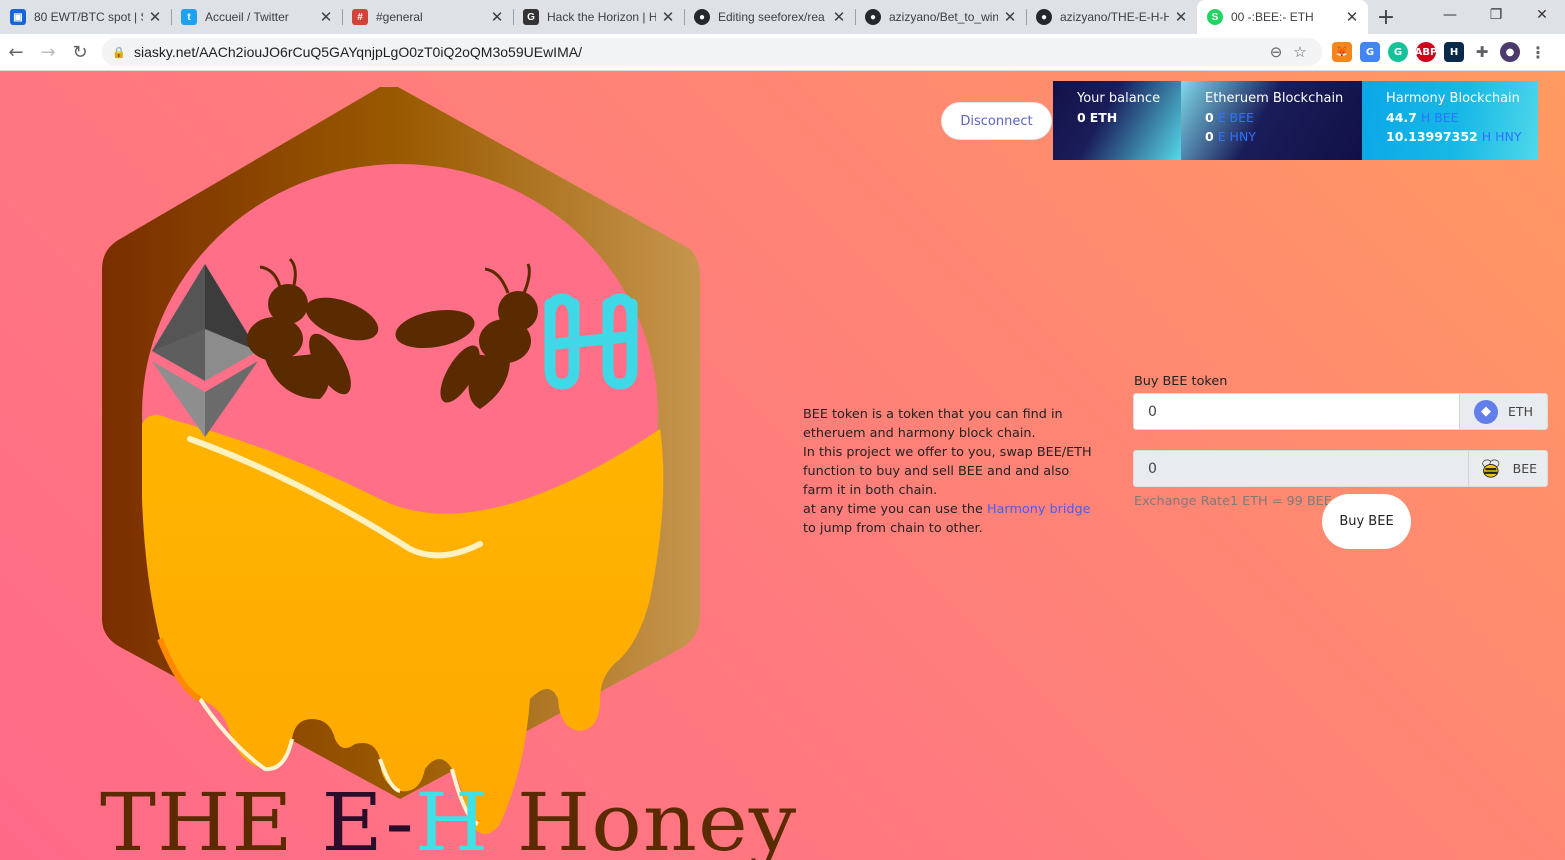 This screenshot has height=860, width=1565. What do you see at coordinates (1296, 411) in the screenshot?
I see `eth-amount-input: 0` at bounding box center [1296, 411].